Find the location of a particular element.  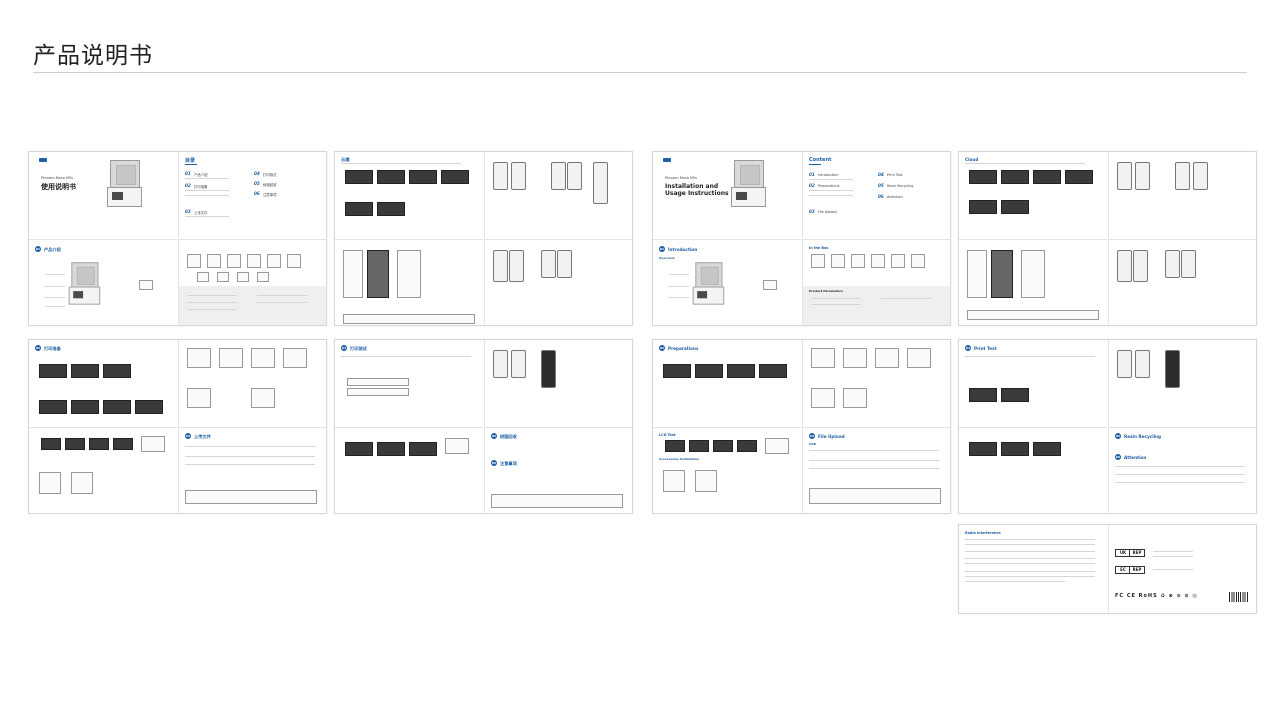

en-test-page: 04 Print Test is located at coordinates (1033, 383).